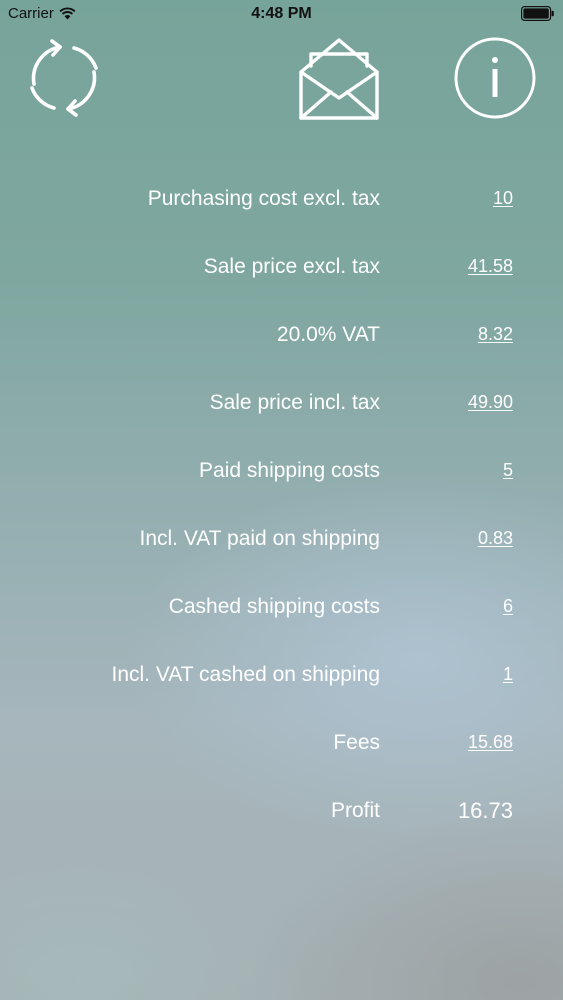 The width and height of the screenshot is (563, 1000). What do you see at coordinates (508, 470) in the screenshot?
I see `row-value-link: 5` at bounding box center [508, 470].